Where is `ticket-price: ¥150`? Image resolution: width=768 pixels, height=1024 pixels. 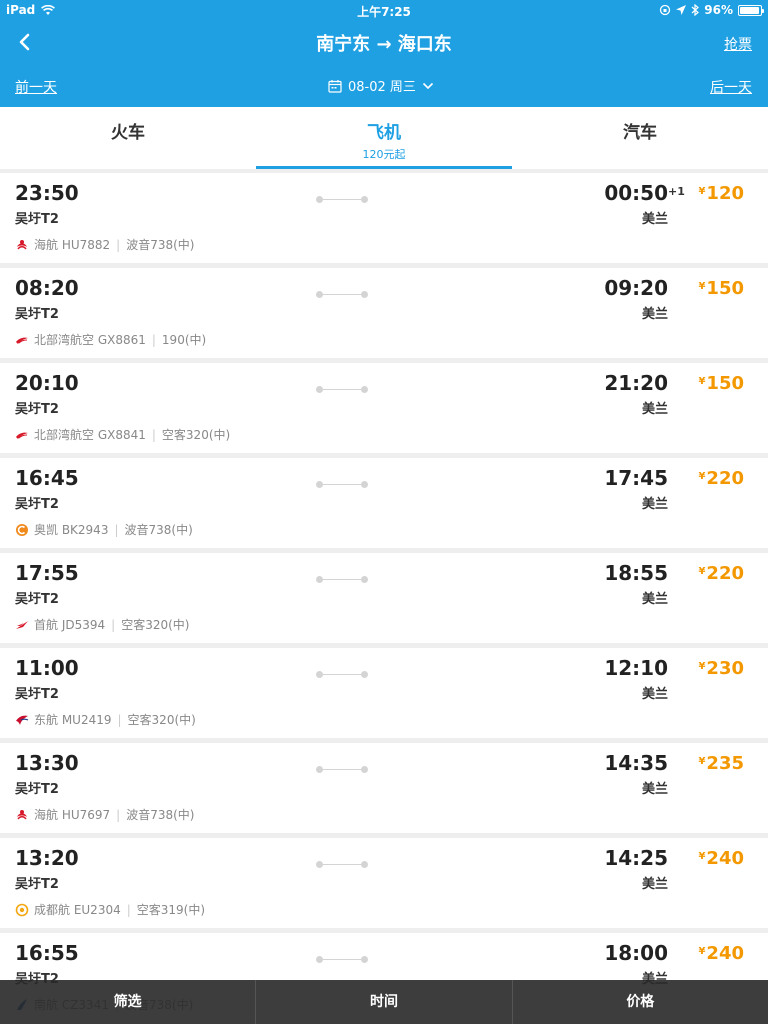
ticket-price: ¥150 is located at coordinates (721, 288).